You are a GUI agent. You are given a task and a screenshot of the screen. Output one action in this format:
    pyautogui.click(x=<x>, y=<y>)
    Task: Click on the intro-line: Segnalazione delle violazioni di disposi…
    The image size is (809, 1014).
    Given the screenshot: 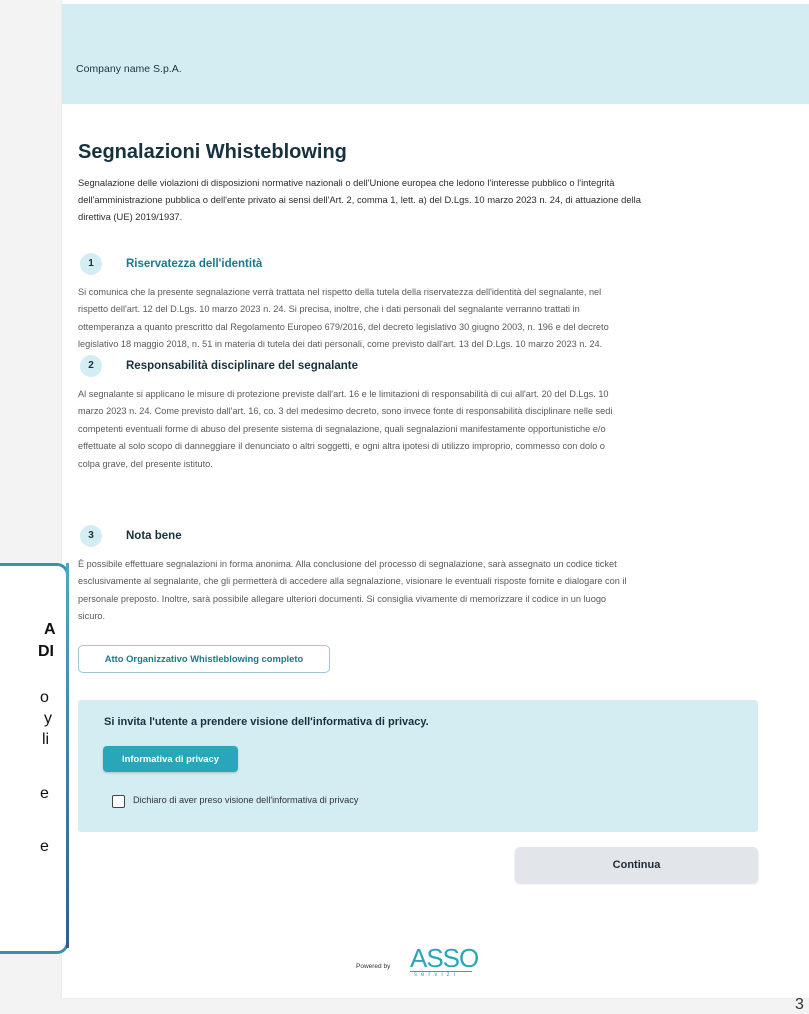 What is the action you would take?
    pyautogui.click(x=346, y=182)
    